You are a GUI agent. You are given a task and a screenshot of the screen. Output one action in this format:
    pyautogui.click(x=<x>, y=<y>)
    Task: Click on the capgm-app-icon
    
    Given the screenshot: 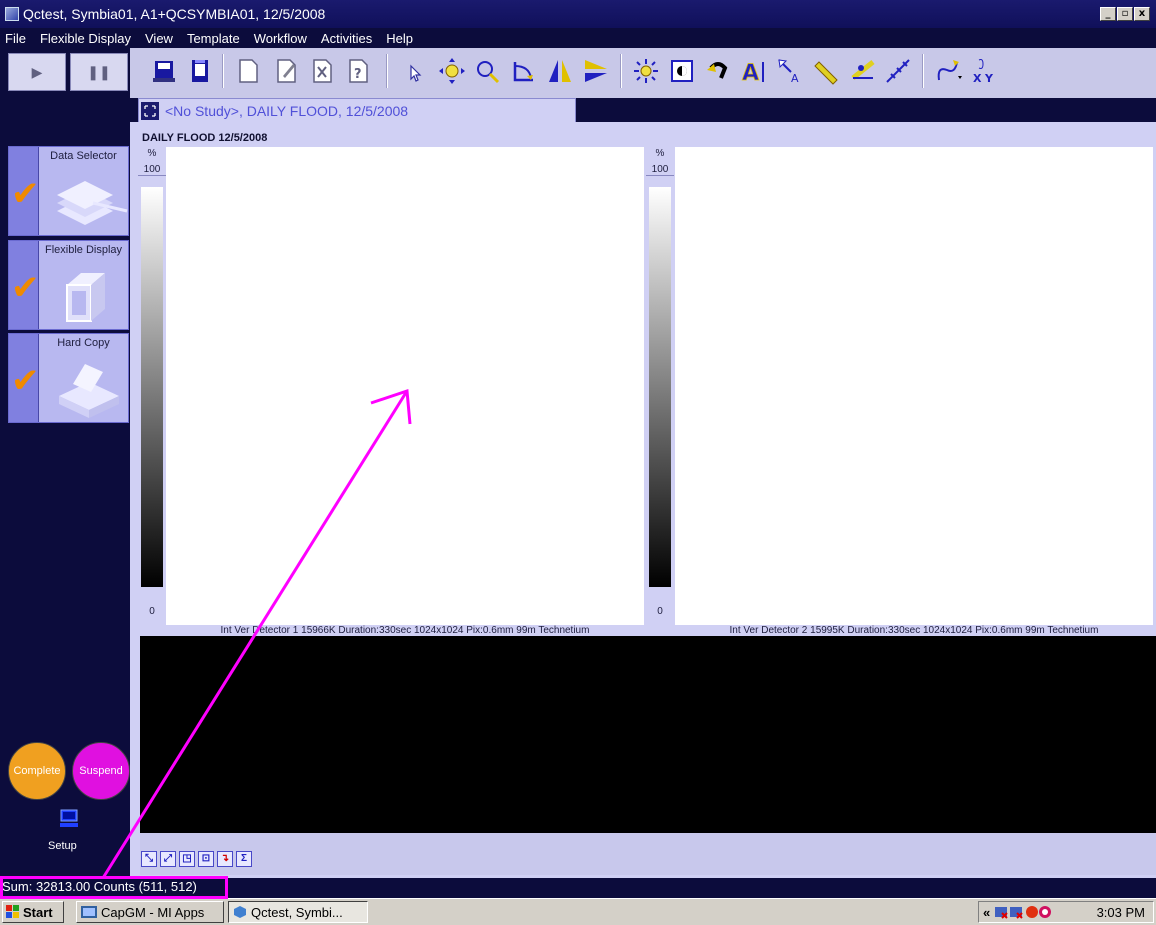 What is the action you would take?
    pyautogui.click(x=89, y=912)
    